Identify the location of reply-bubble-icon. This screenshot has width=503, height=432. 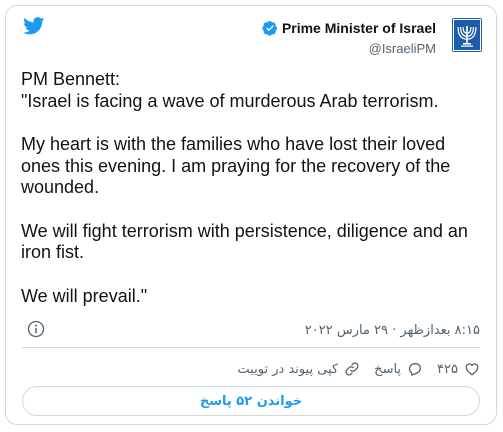
(415, 369).